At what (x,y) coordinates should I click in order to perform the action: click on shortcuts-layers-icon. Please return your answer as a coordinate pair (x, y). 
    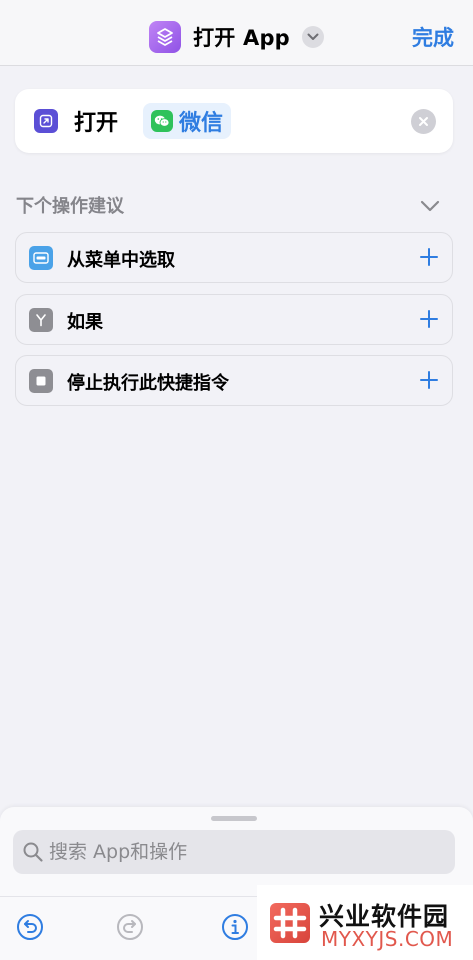
    Looking at the image, I should click on (165, 37).